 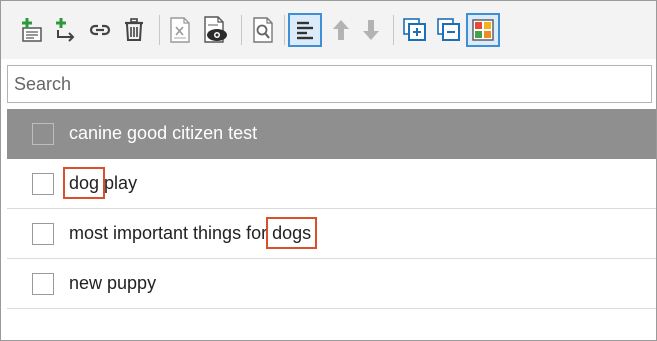 What do you see at coordinates (329, 84) in the screenshot?
I see `search-input` at bounding box center [329, 84].